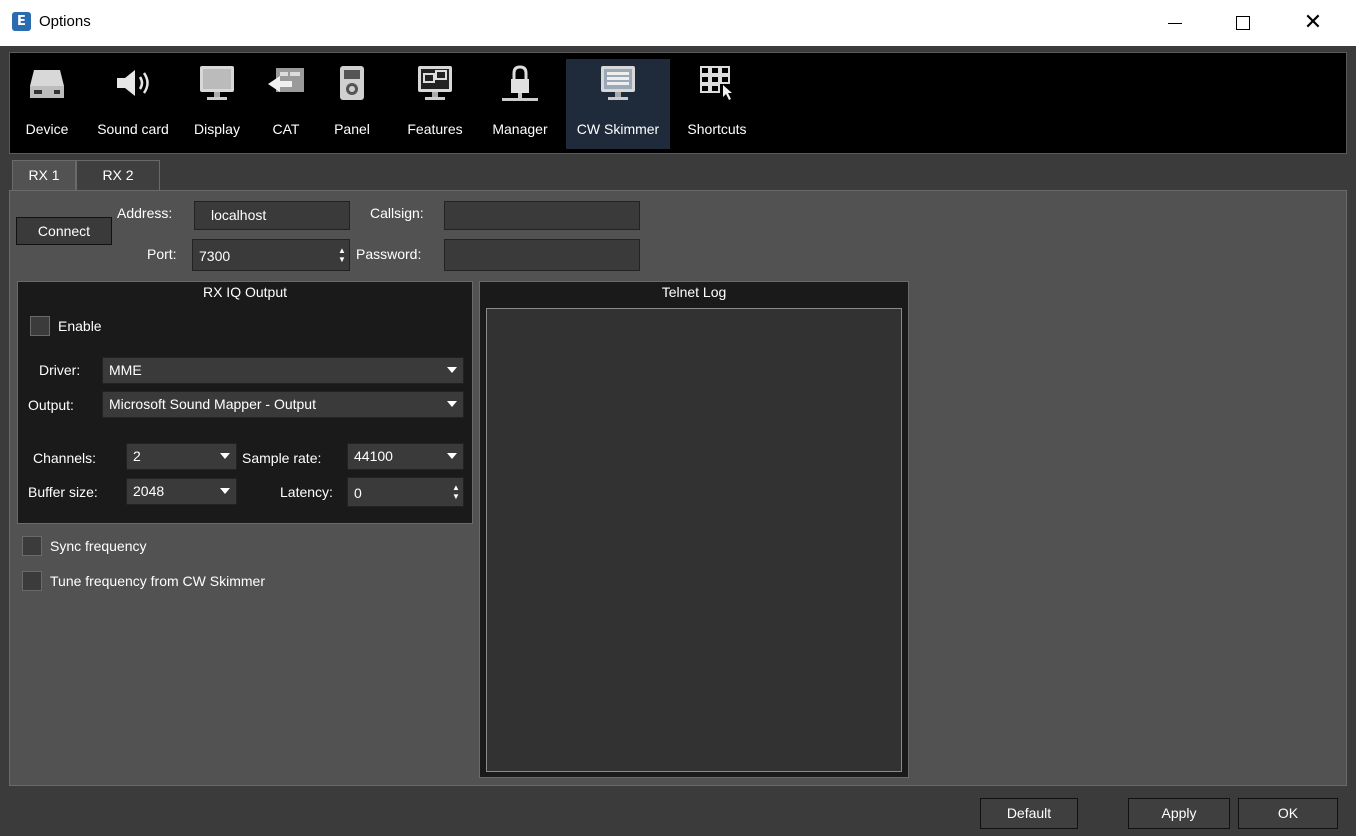  I want to click on monitor-icon, so click(217, 83).